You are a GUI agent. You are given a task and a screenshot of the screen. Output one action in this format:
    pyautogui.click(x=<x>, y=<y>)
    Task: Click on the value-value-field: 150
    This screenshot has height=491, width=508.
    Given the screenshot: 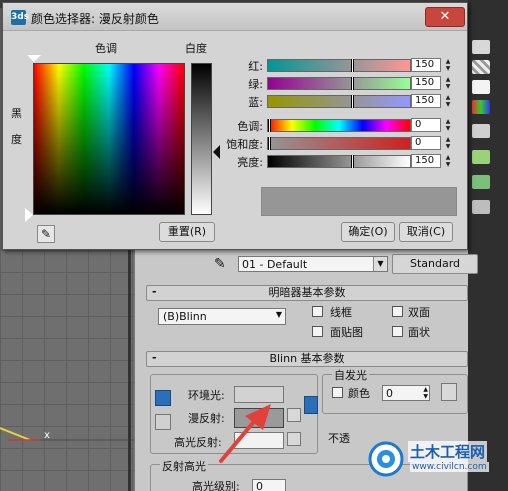 What is the action you would take?
    pyautogui.click(x=426, y=161)
    